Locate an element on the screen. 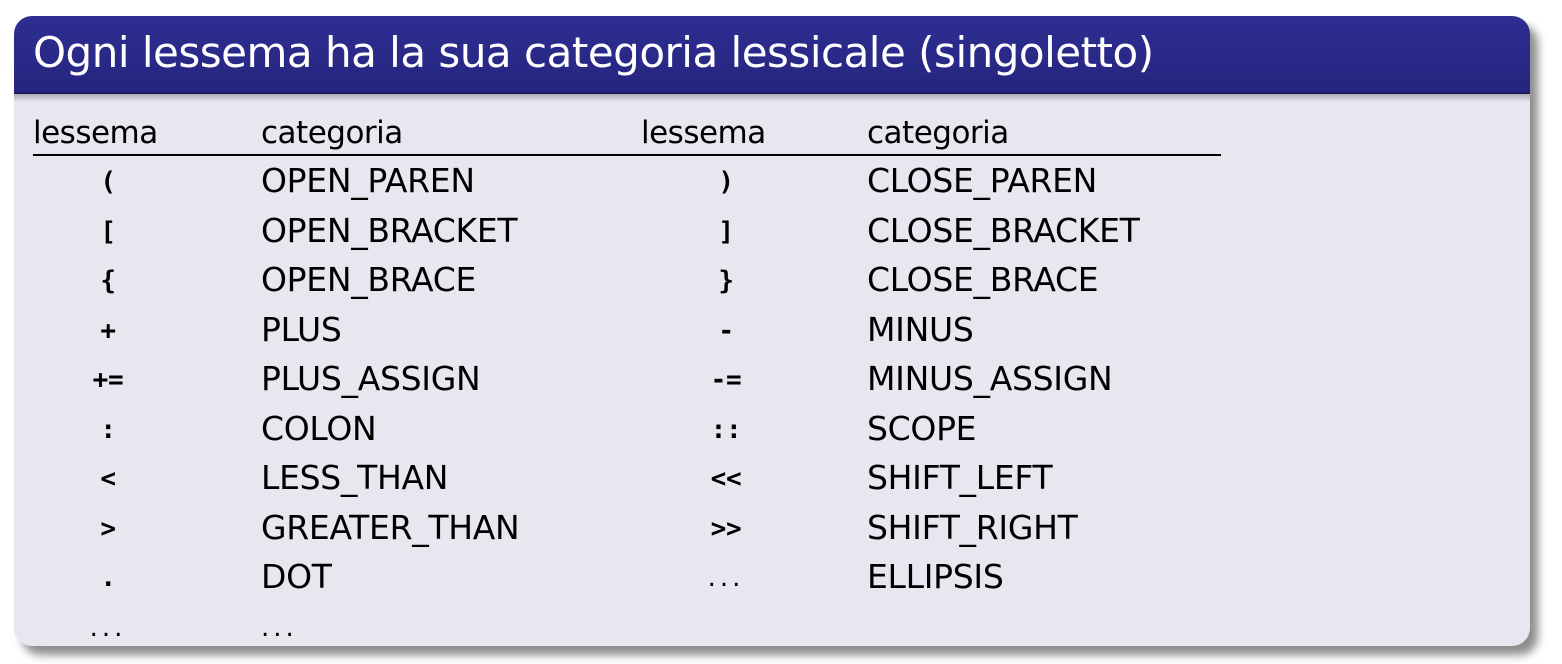  lexeme-cell: ( is located at coordinates (108, 182).